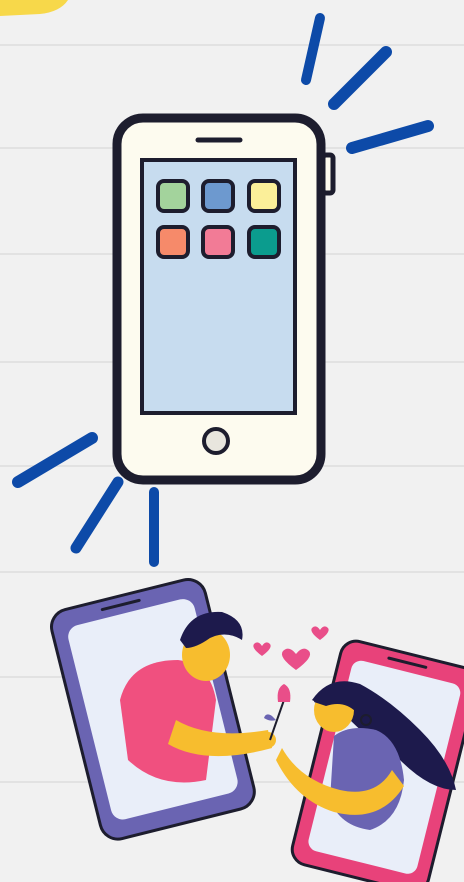 The width and height of the screenshot is (464, 882). What do you see at coordinates (291, 648) in the screenshot?
I see `heart-icon` at bounding box center [291, 648].